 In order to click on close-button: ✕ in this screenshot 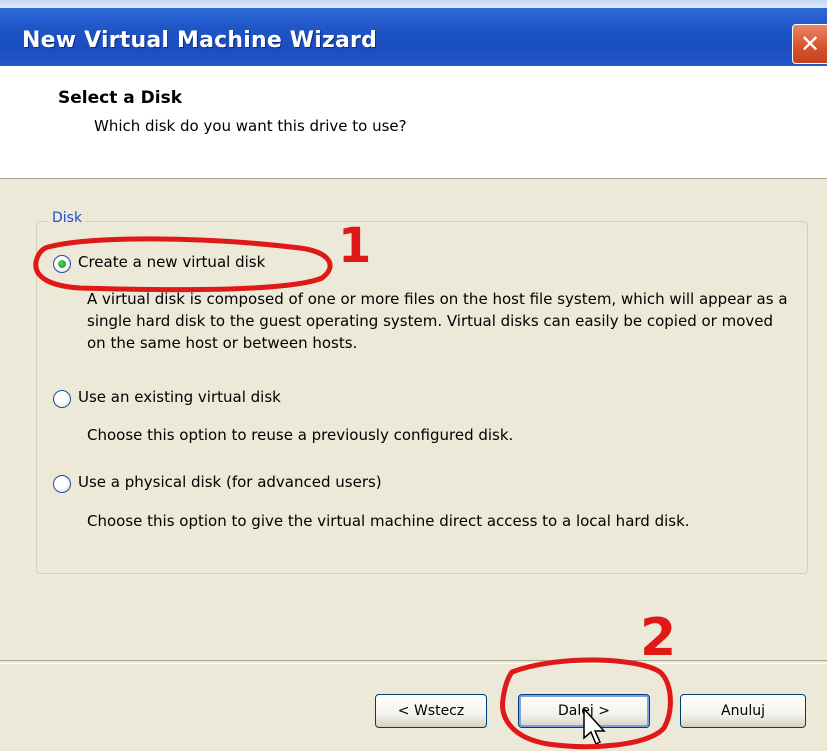, I will do `click(809, 44)`.